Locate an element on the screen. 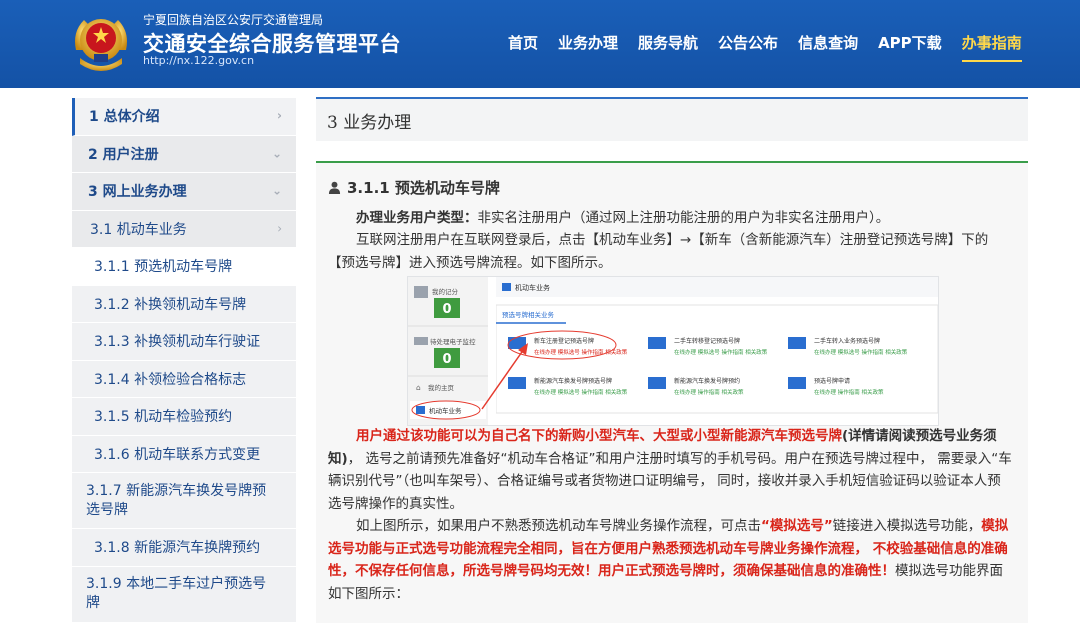  sidebar-item-label: 3.1.7 新能源汽车换发号牌预选号牌 is located at coordinates (176, 500).